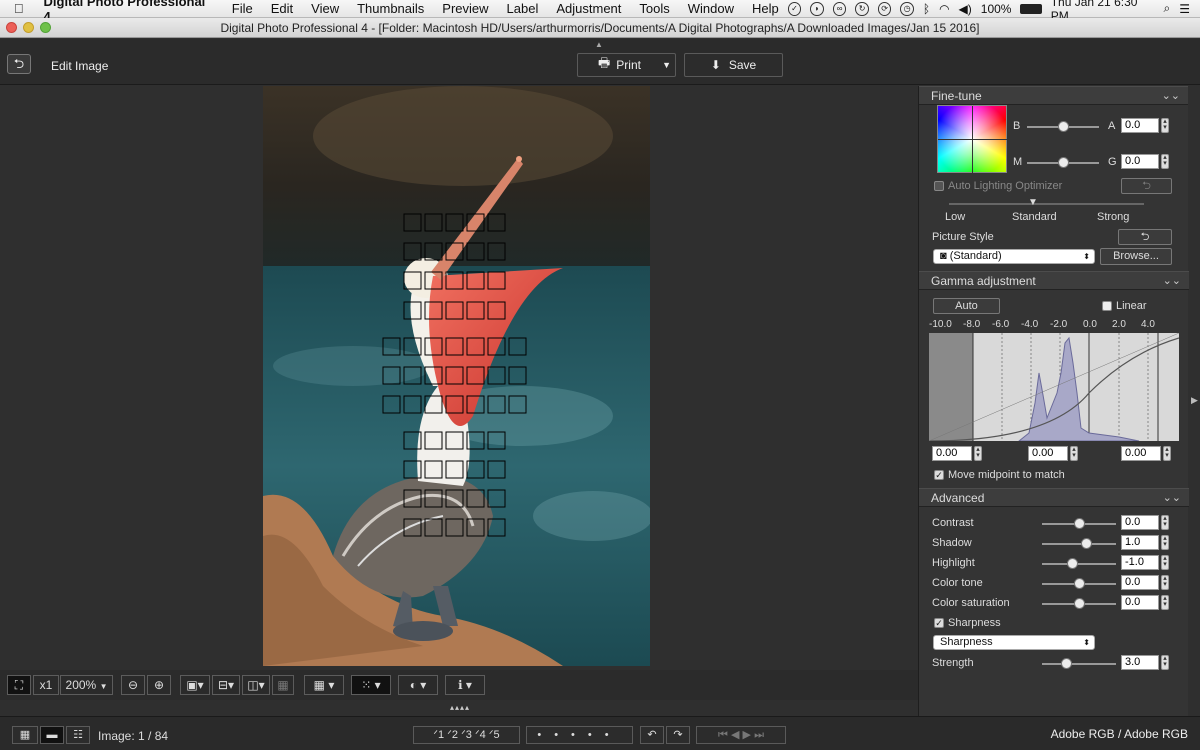 This screenshot has height=750, width=1200. Describe the element at coordinates (939, 186) in the screenshot. I see `alo-checkbox` at that location.